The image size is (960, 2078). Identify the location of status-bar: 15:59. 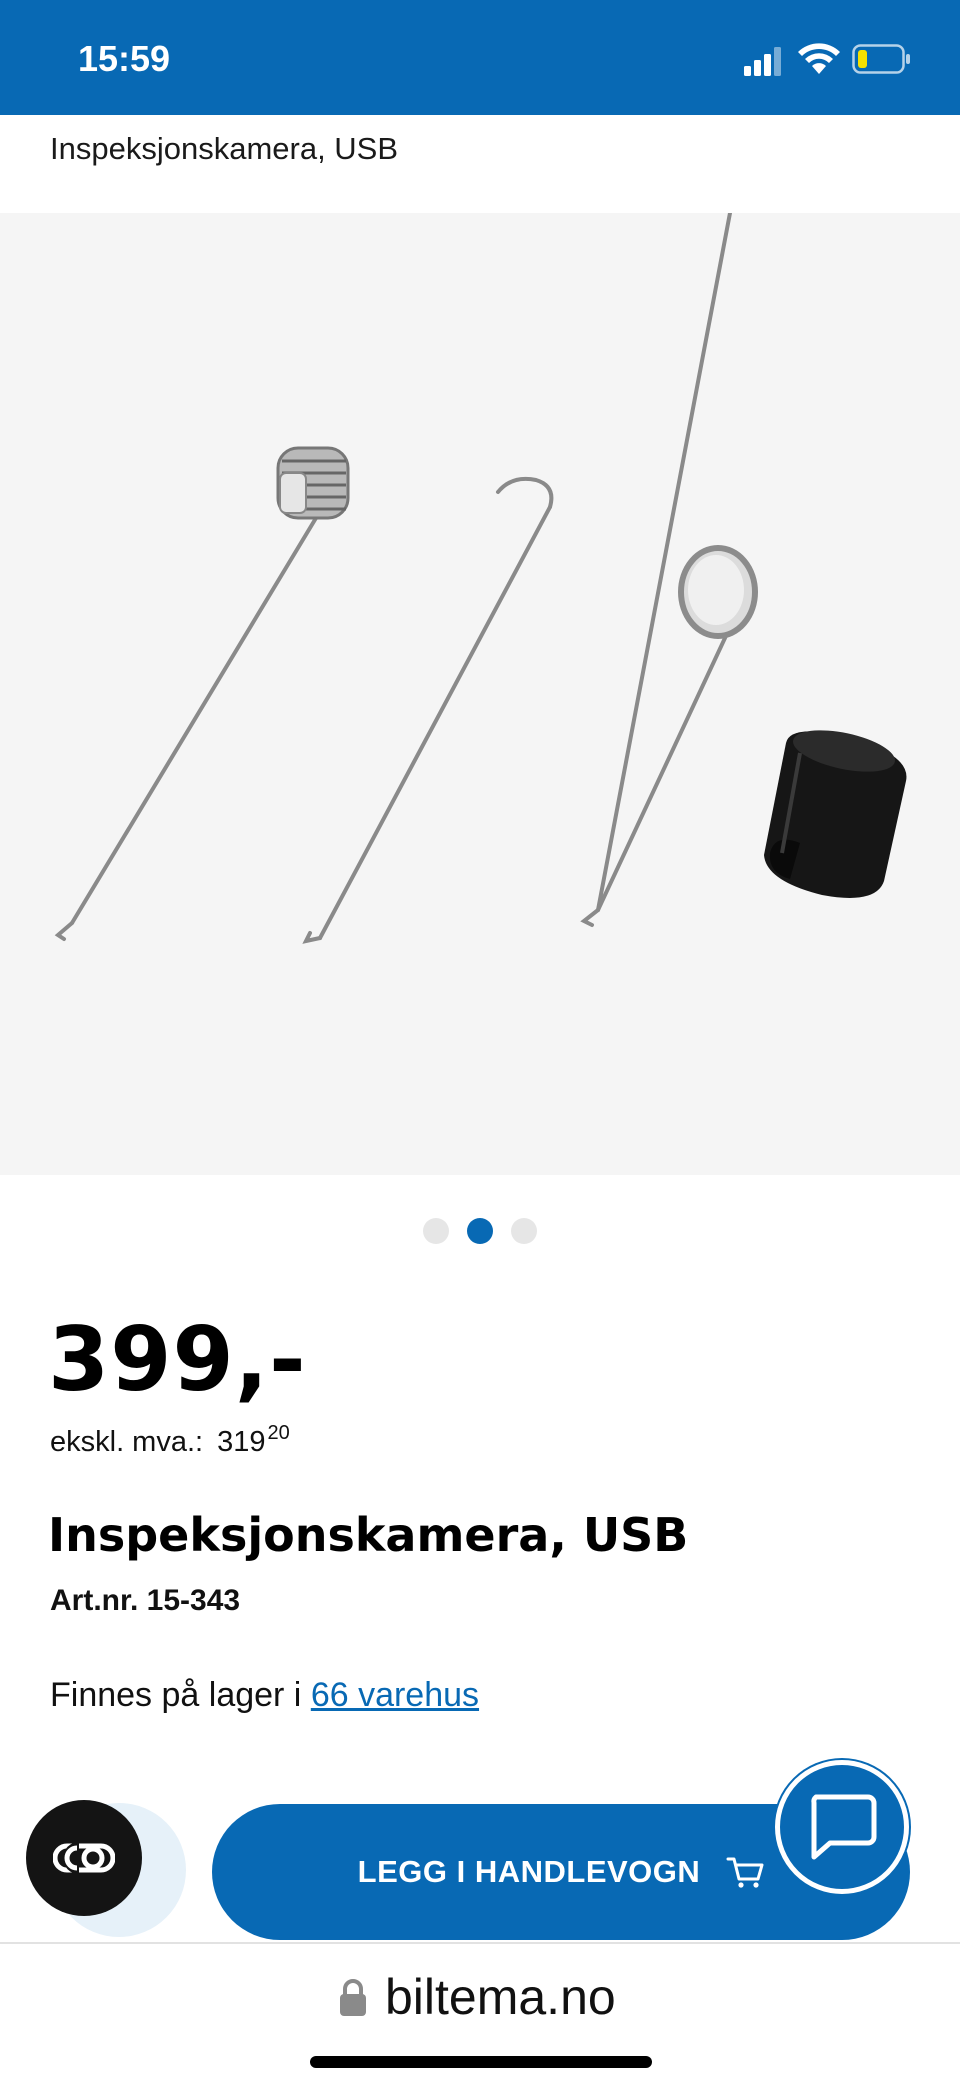
(480, 57).